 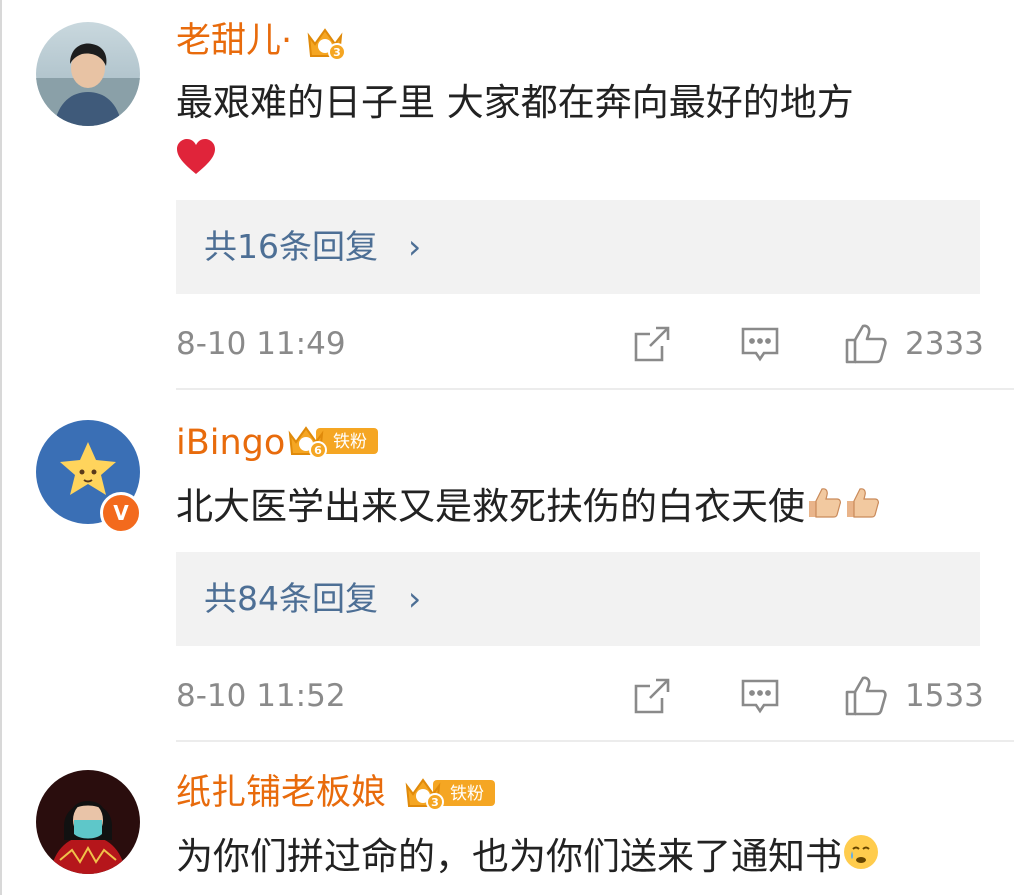 I want to click on replies-count-label: 共84条回复, so click(x=291, y=598).